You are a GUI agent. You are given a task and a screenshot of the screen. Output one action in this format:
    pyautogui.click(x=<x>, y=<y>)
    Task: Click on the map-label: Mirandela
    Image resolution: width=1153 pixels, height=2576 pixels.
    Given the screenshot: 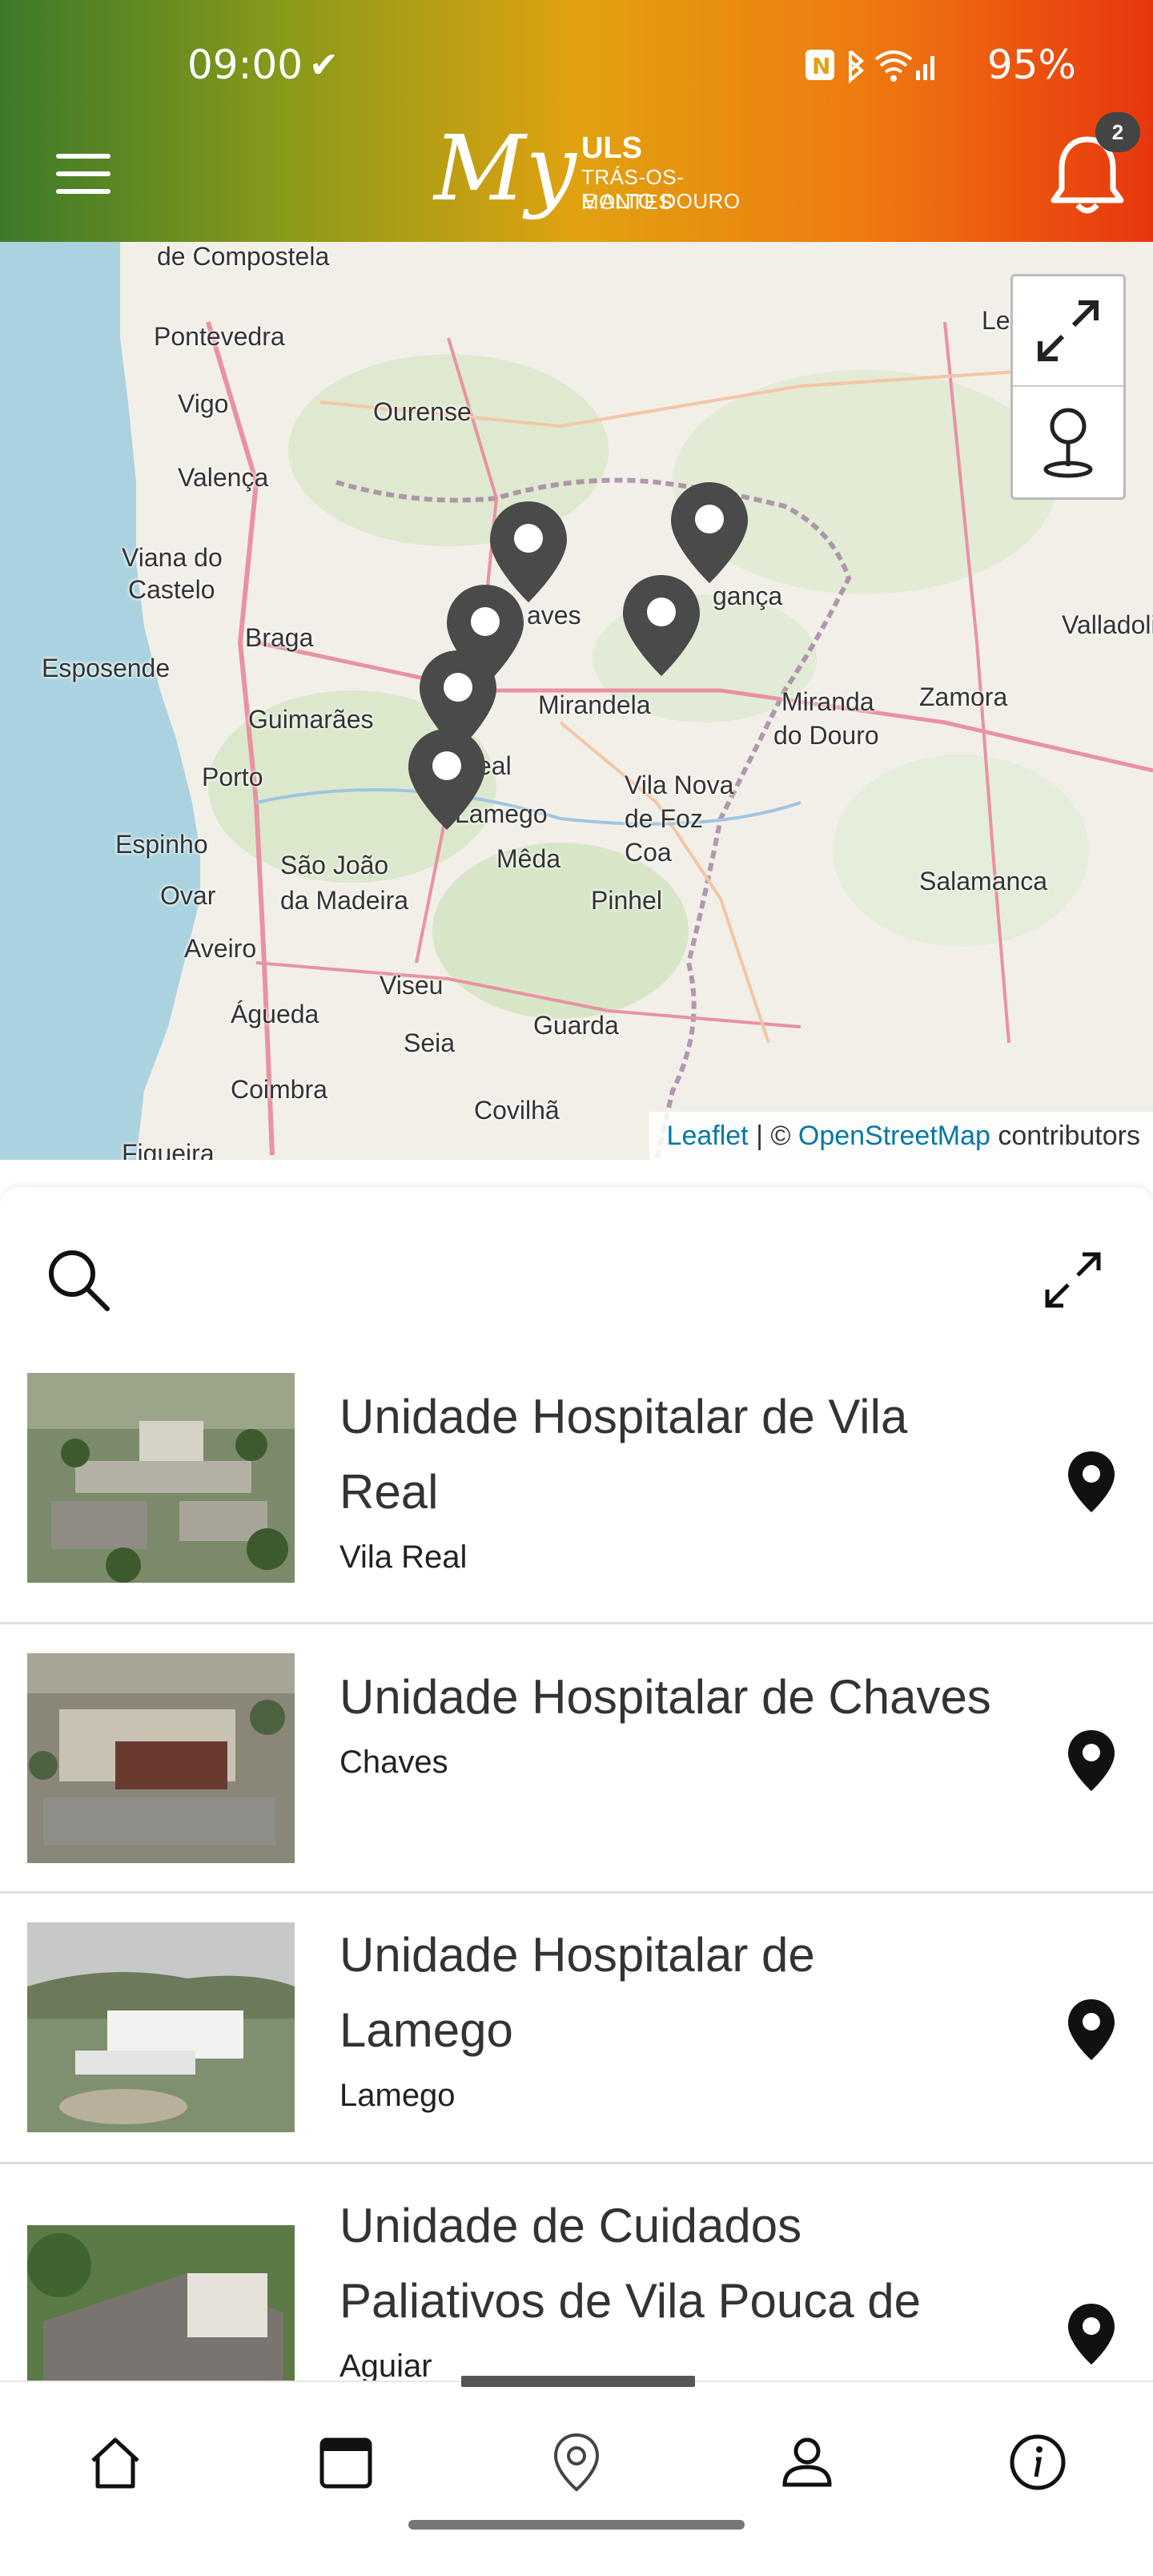 What is the action you would take?
    pyautogui.click(x=595, y=704)
    